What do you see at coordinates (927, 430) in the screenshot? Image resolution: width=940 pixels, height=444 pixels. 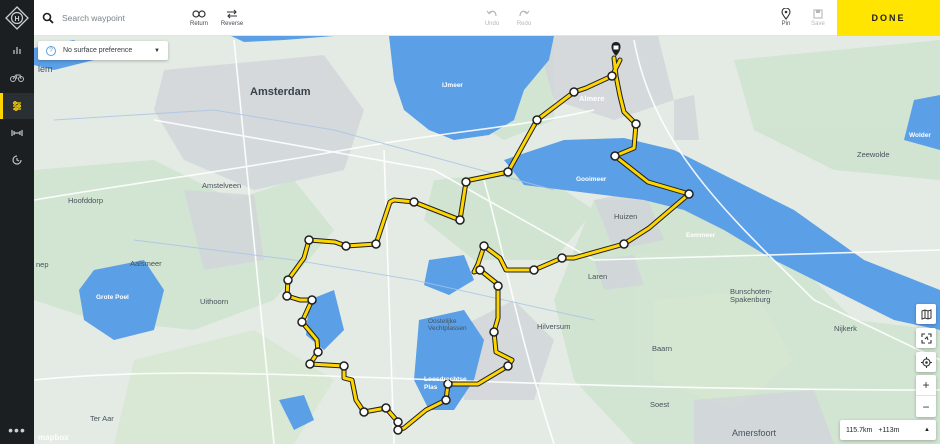 I see `expand-up-icon: ▲` at bounding box center [927, 430].